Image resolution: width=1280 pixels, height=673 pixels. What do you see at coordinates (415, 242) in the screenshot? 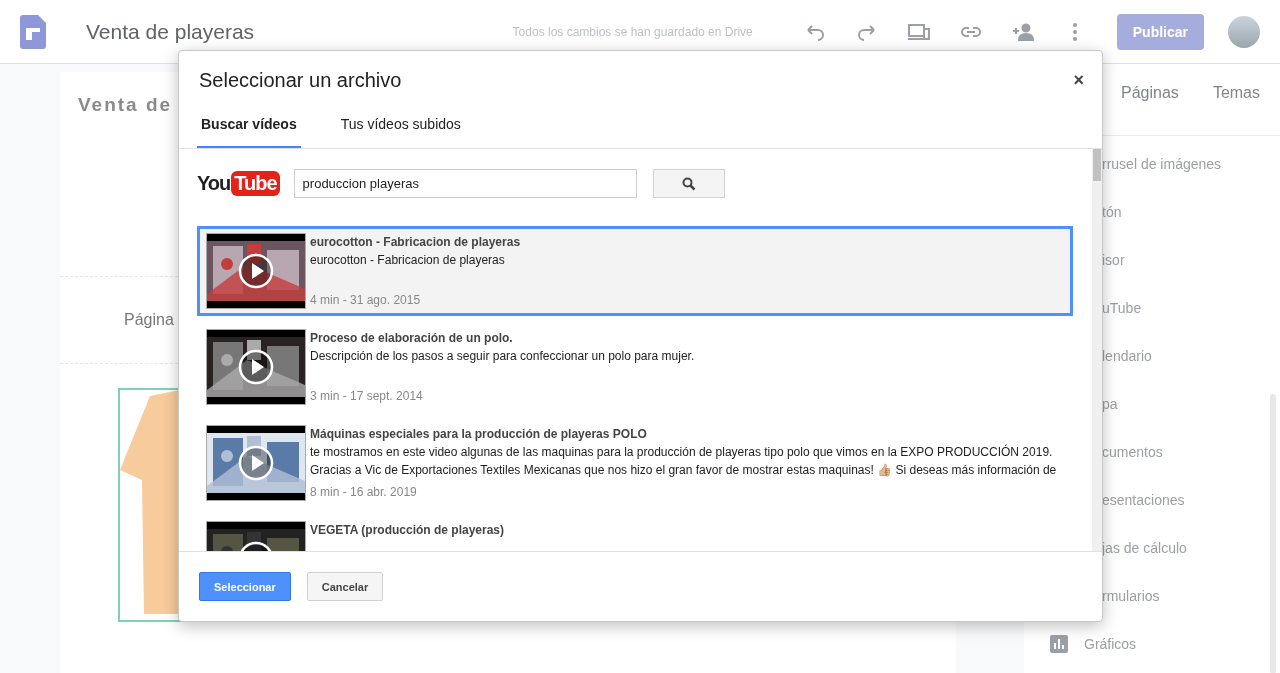
I see `video-title: eurocotton - Fabricacion de playeras` at bounding box center [415, 242].